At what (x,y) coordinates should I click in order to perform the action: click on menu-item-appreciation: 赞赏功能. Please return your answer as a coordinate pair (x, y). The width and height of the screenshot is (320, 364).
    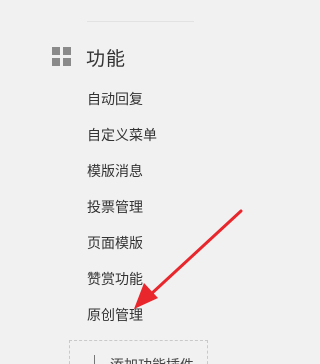
    Looking at the image, I should click on (115, 280).